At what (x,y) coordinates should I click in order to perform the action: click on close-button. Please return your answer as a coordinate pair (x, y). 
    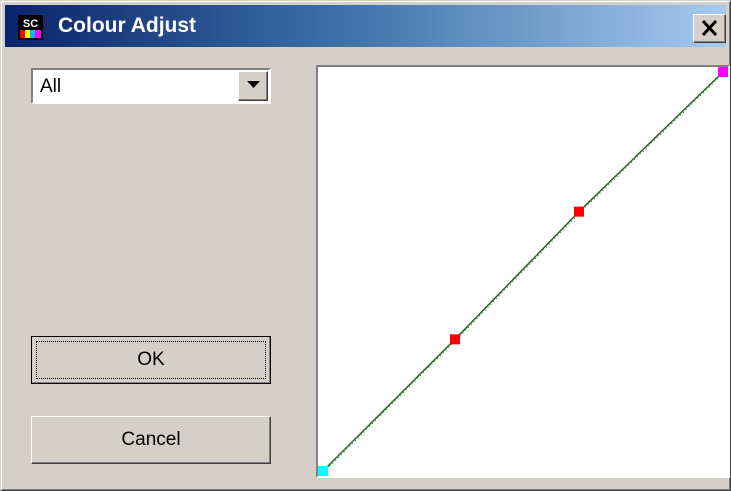
    Looking at the image, I should click on (709, 28).